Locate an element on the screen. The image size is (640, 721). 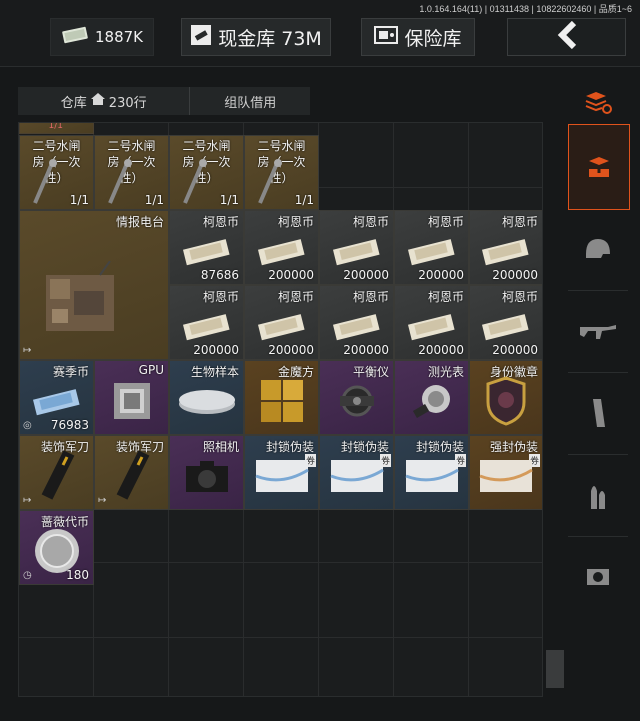
category-sidebar is located at coordinates (599, 390).